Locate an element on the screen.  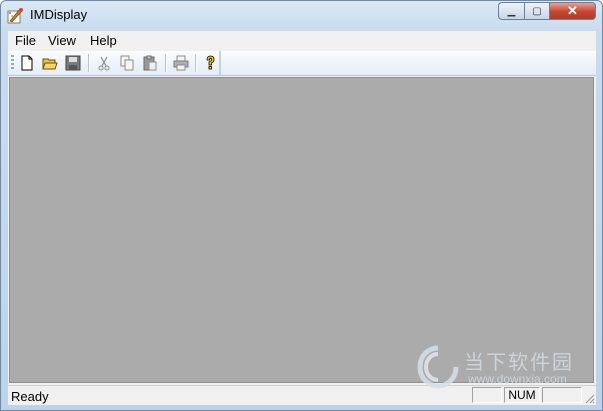
app-icon is located at coordinates (16, 16).